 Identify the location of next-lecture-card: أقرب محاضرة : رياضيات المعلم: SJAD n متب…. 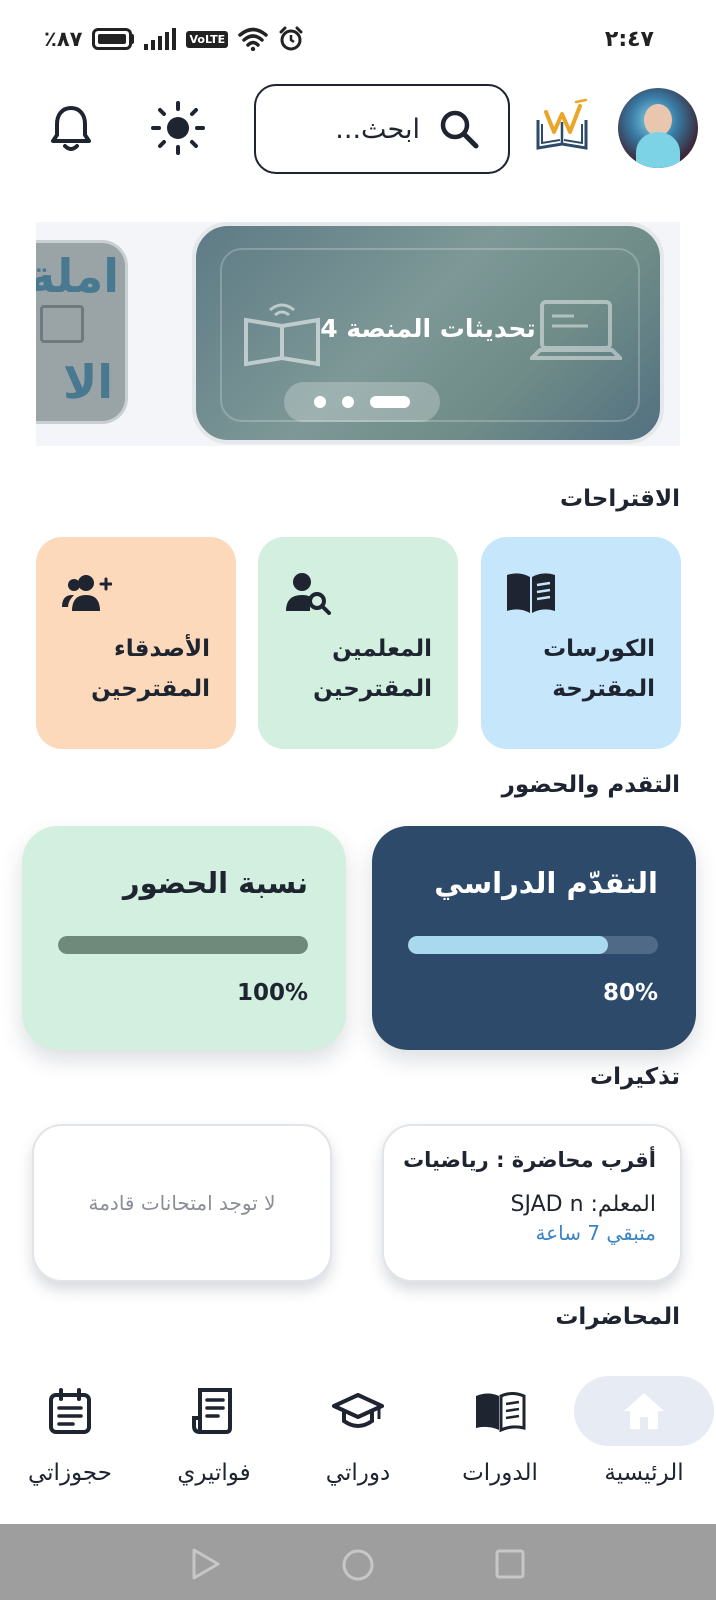
(532, 1203).